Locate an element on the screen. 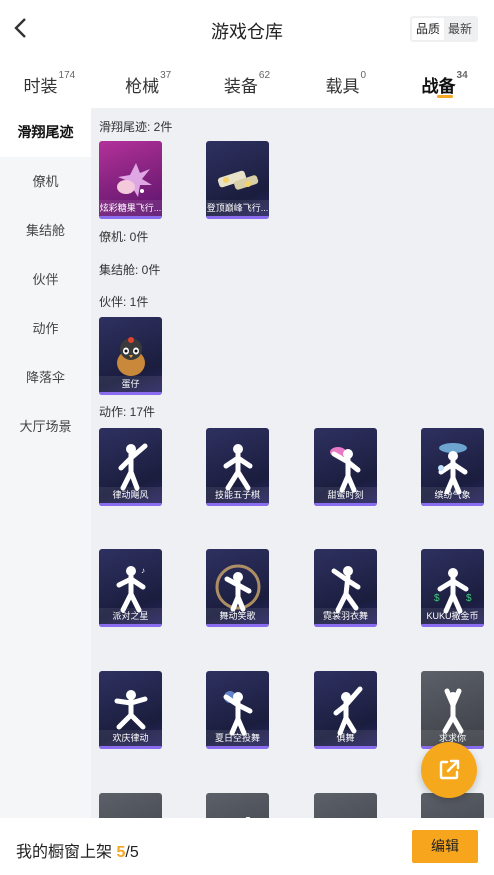 The image size is (494, 875). tab-count: 62 is located at coordinates (264, 75).